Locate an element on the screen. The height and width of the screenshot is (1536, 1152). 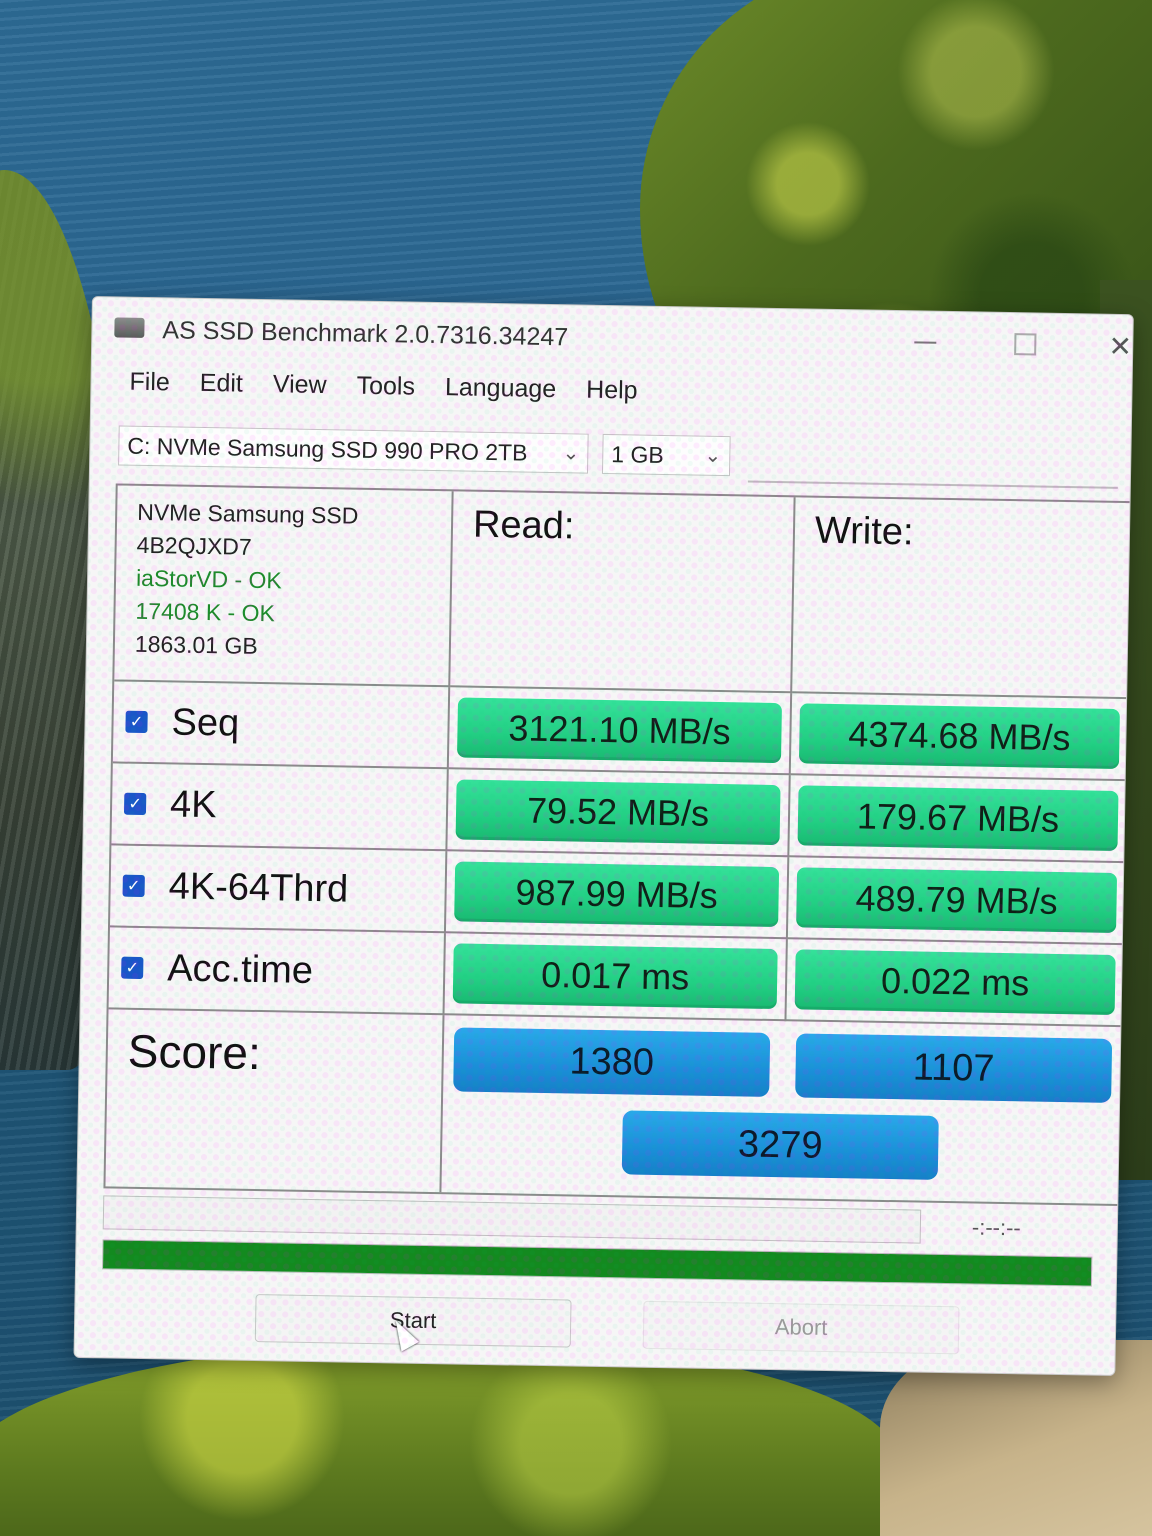
drive-model: NVMe Samsung SSD is located at coordinates (248, 513).